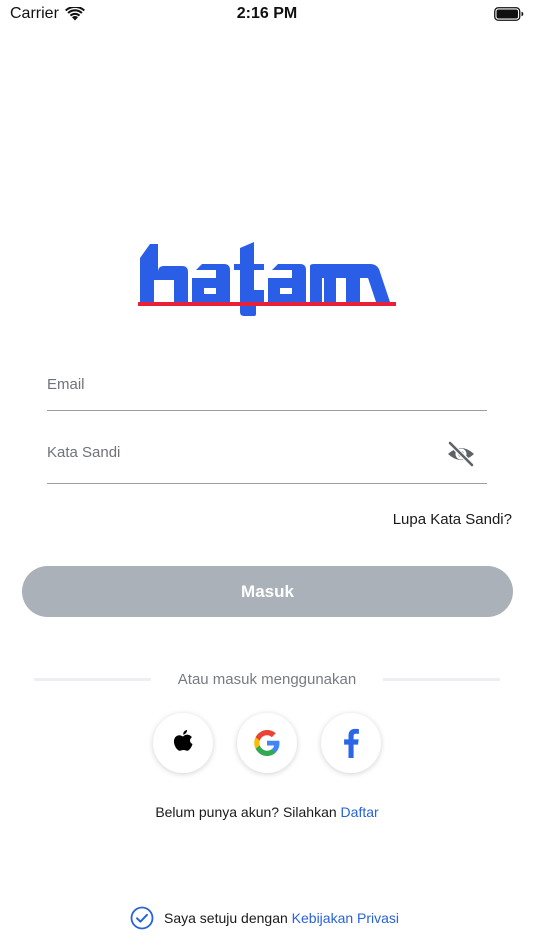 The image size is (534, 950). I want to click on status-bar: Carrier 2:16 PM, so click(267, 15).